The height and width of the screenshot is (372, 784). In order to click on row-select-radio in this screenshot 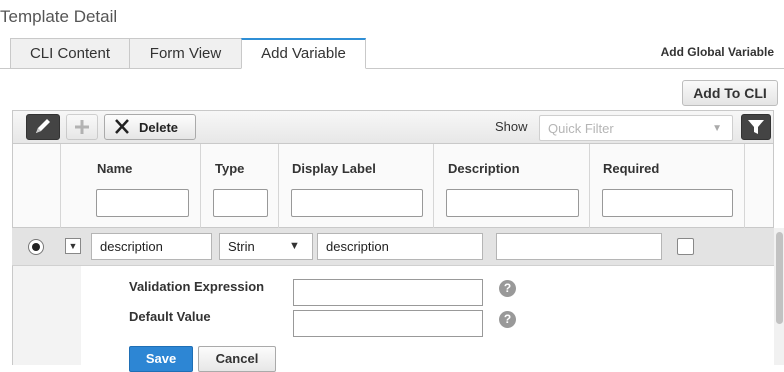, I will do `click(36, 247)`.